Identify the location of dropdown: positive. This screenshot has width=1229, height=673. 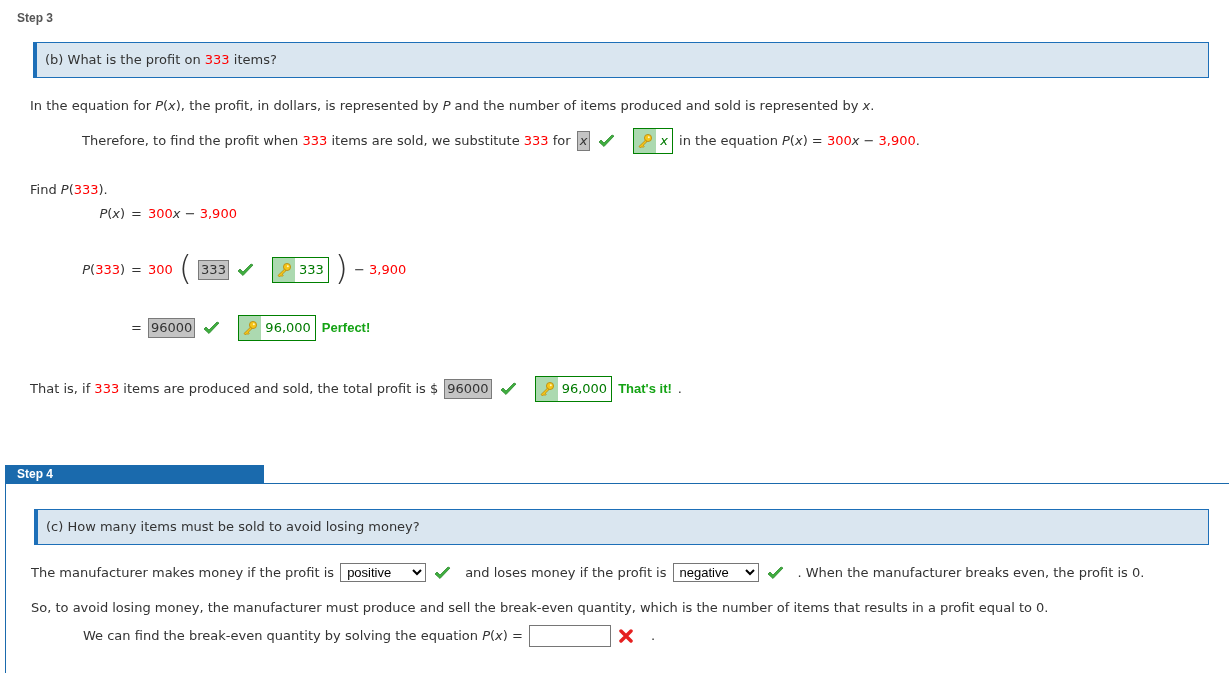
(383, 572).